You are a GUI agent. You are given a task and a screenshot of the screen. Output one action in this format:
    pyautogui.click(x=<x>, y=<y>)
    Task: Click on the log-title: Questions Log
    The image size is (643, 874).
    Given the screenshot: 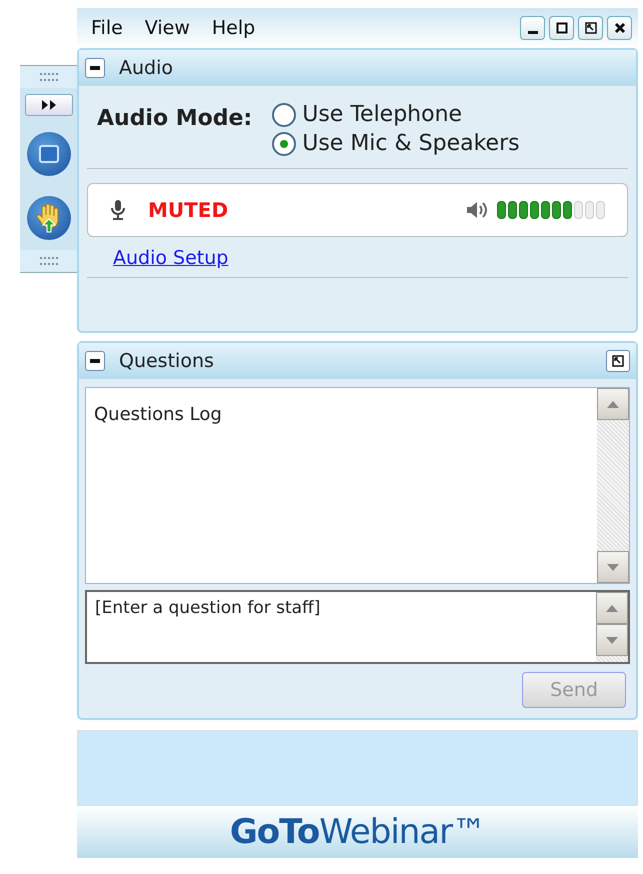 What is the action you would take?
    pyautogui.click(x=158, y=415)
    